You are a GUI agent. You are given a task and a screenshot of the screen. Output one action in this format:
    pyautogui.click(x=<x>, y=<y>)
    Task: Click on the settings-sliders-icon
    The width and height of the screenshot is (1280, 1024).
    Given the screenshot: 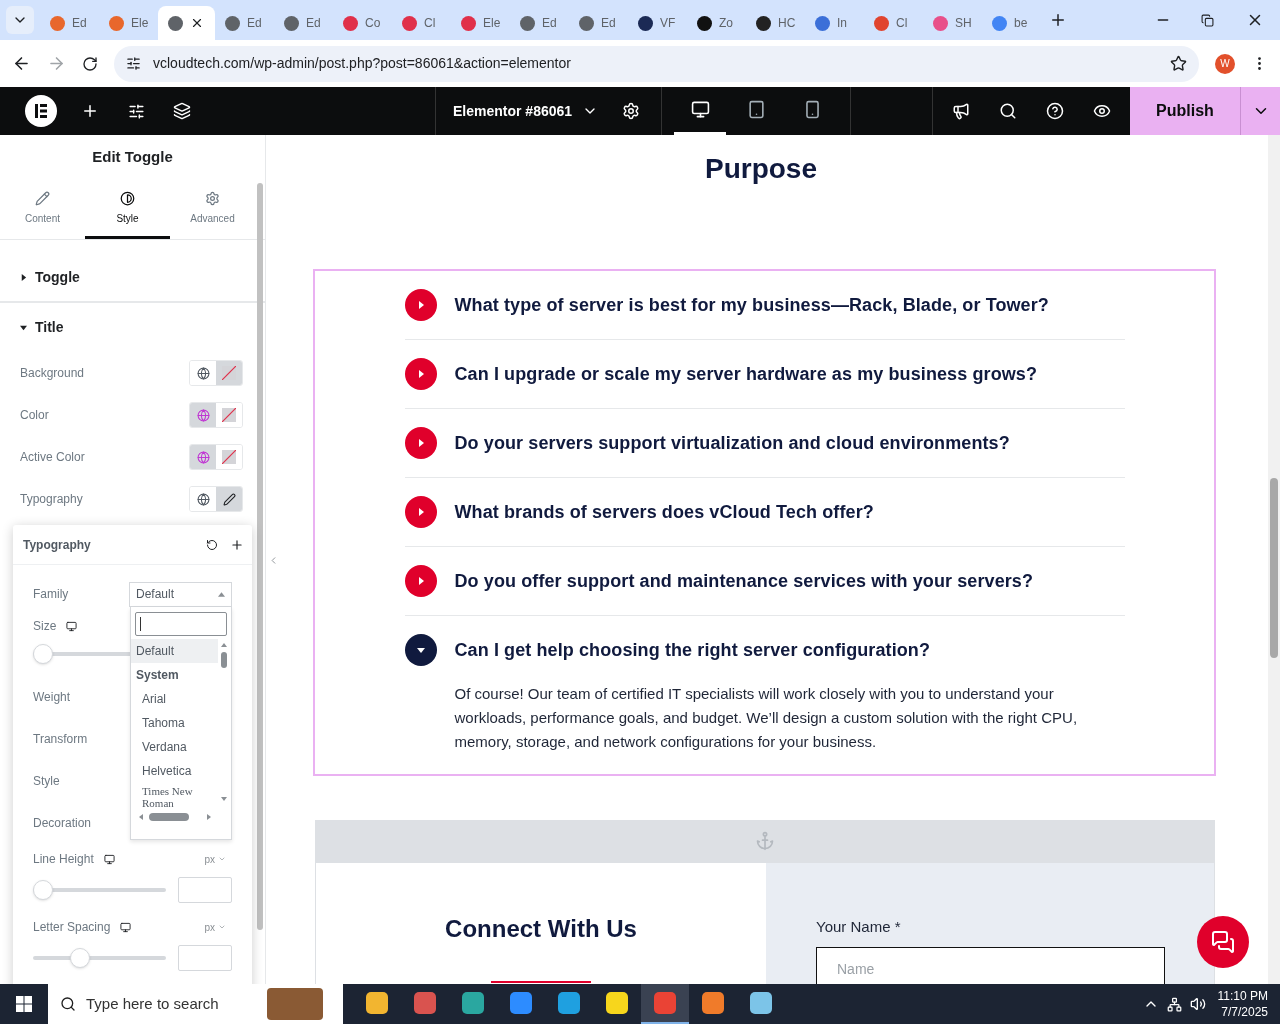 What is the action you would take?
    pyautogui.click(x=136, y=111)
    